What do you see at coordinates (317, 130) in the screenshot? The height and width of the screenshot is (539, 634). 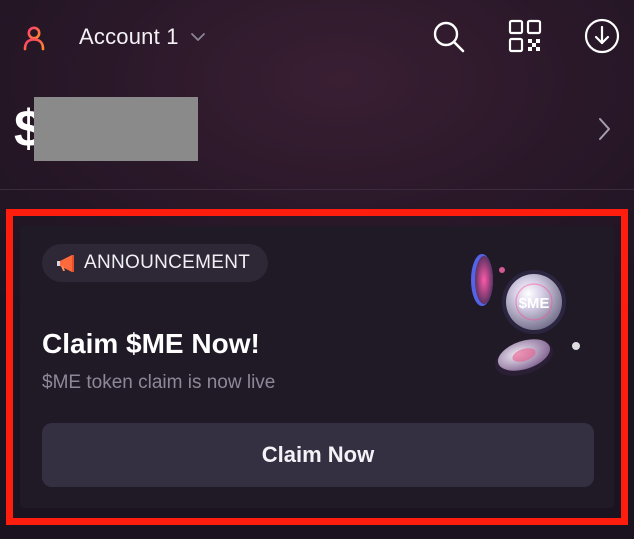 I see `balance-row: $` at bounding box center [317, 130].